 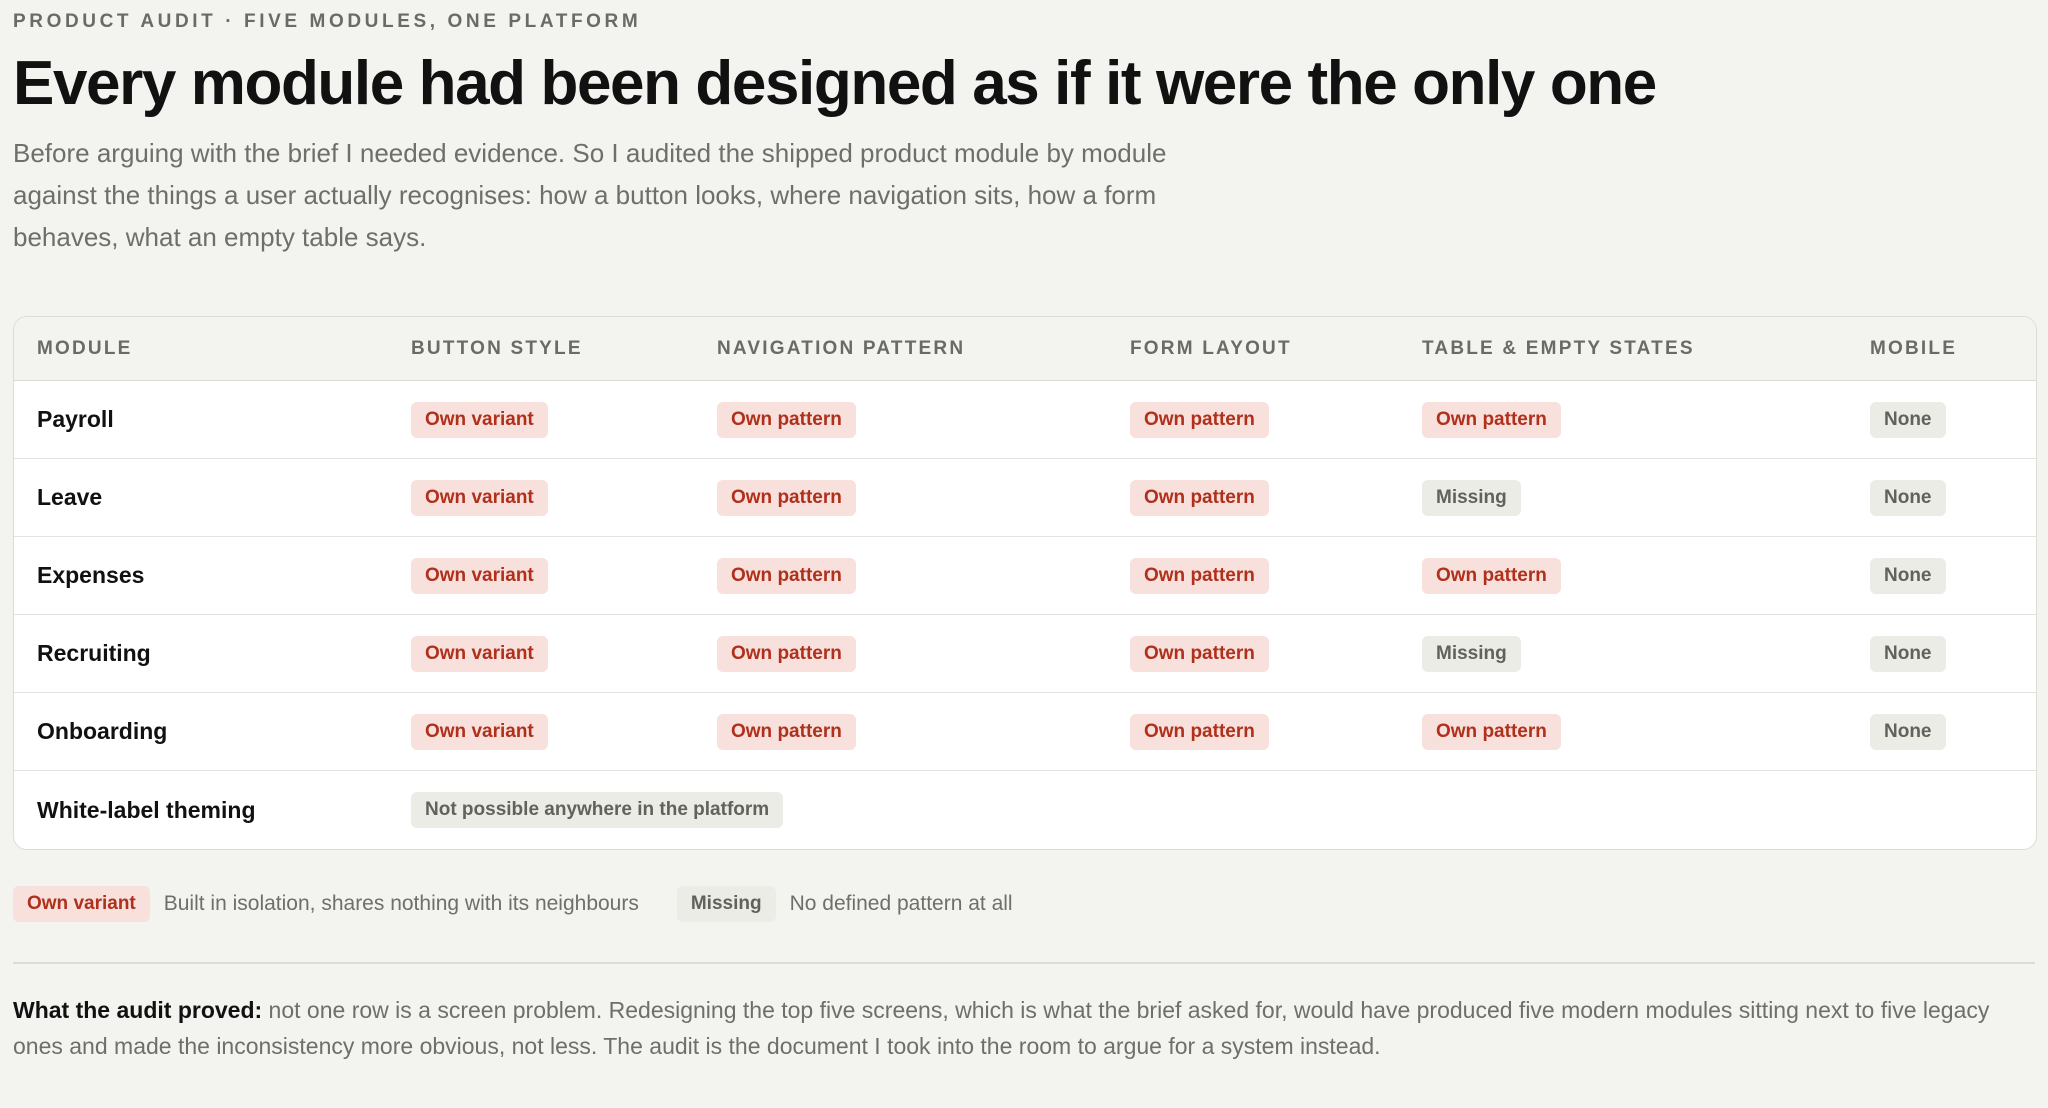 What do you see at coordinates (541, 349) in the screenshot?
I see `column-header-button-style: BUTTON STYLE` at bounding box center [541, 349].